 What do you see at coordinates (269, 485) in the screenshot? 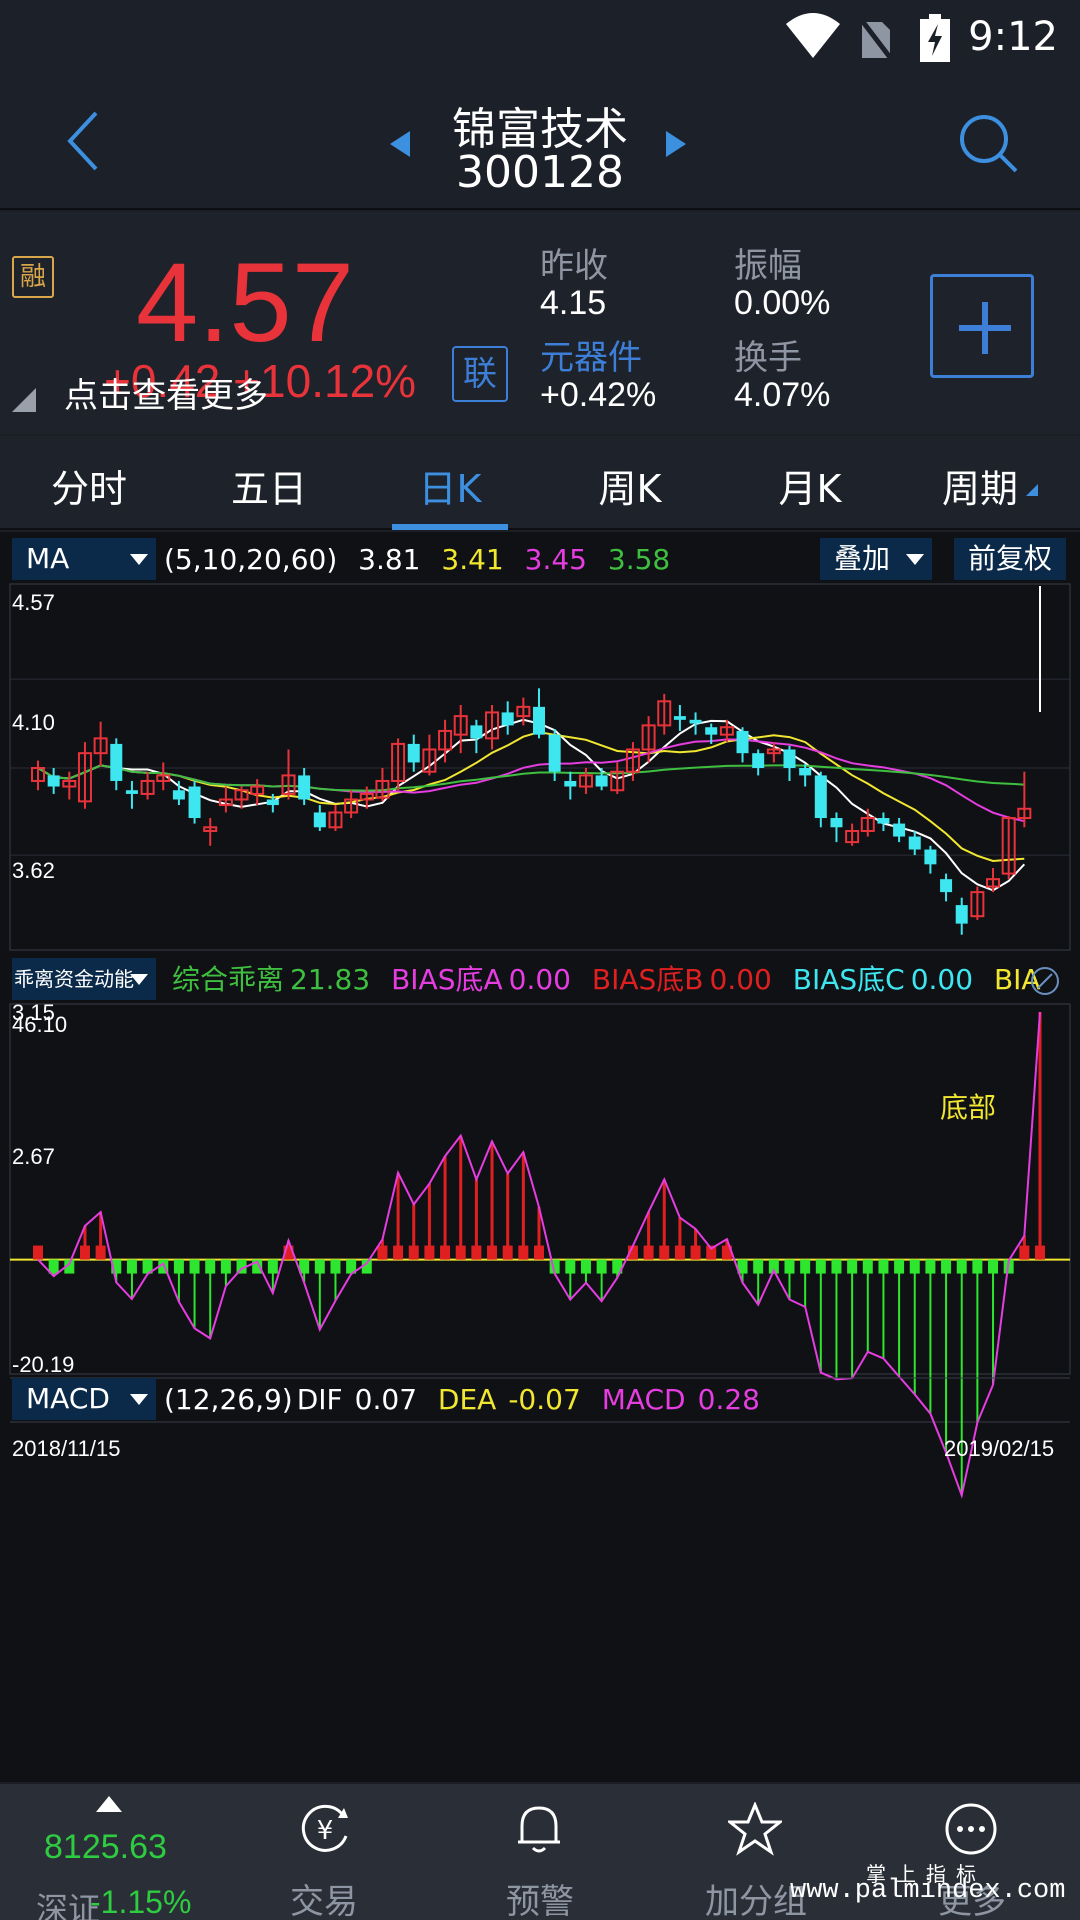
I see `tab-five-day: 五日` at bounding box center [269, 485].